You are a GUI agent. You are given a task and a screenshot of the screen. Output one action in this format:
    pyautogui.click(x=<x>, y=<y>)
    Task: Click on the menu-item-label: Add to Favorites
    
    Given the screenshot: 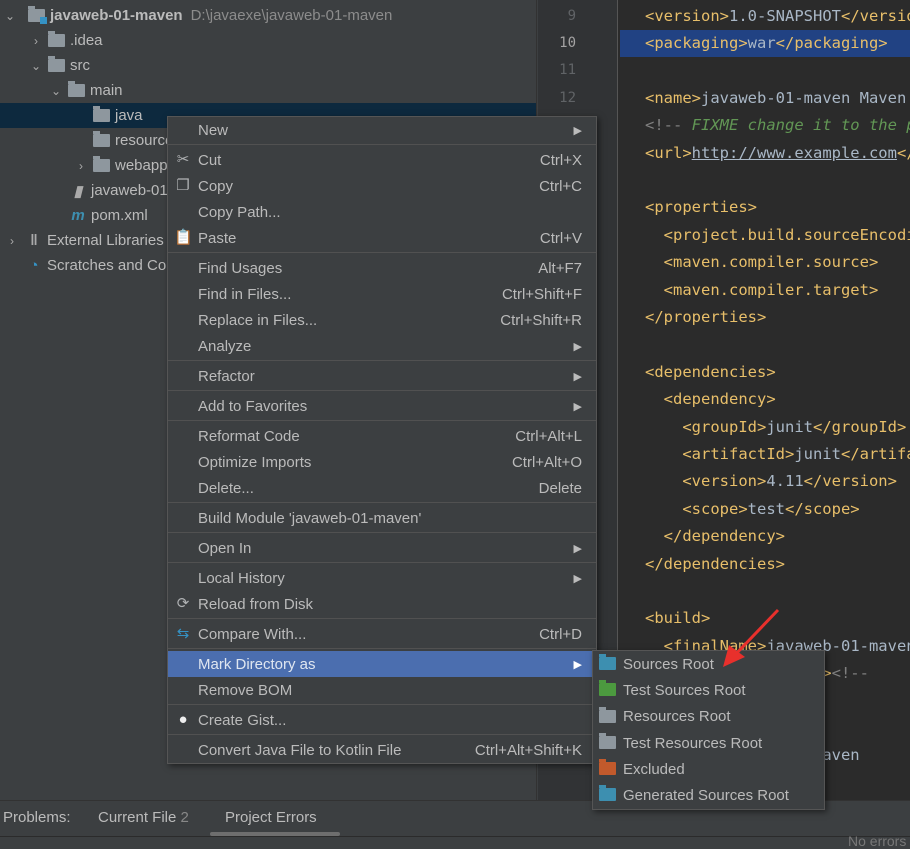 What is the action you would take?
    pyautogui.click(x=253, y=406)
    